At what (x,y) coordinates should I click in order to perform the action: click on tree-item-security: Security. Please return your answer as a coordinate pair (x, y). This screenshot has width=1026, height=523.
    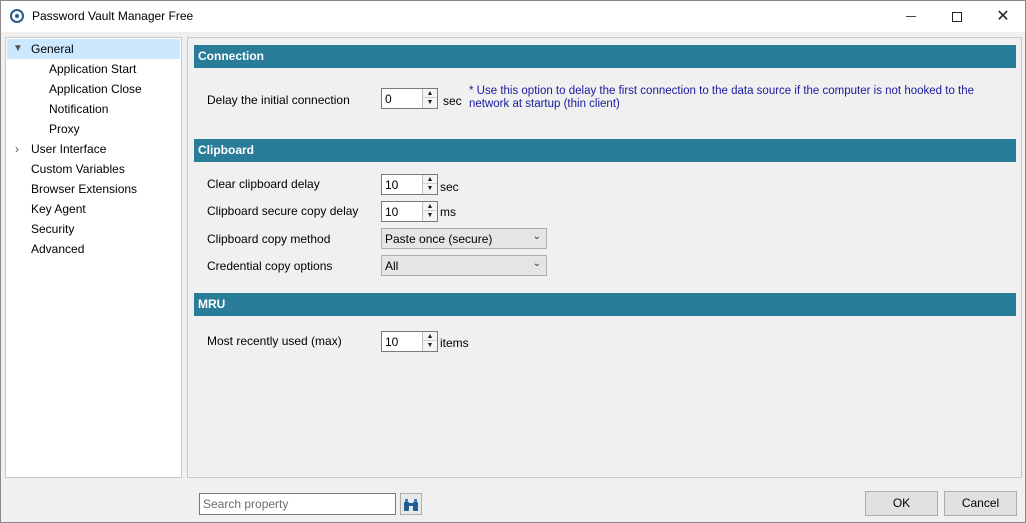
    Looking at the image, I should click on (52, 229).